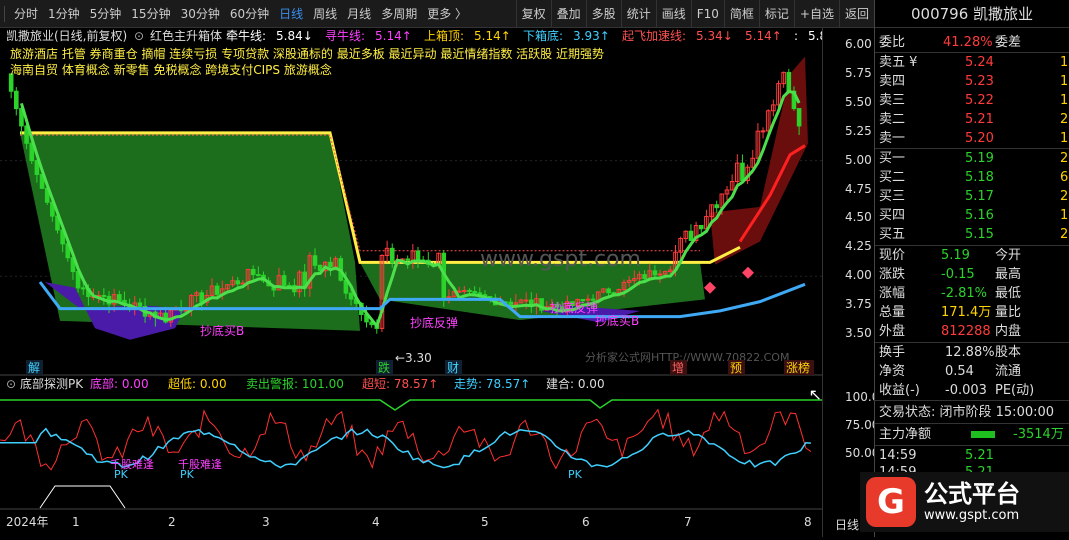  I want to click on toolbar-button-0: 复权, so click(533, 14).